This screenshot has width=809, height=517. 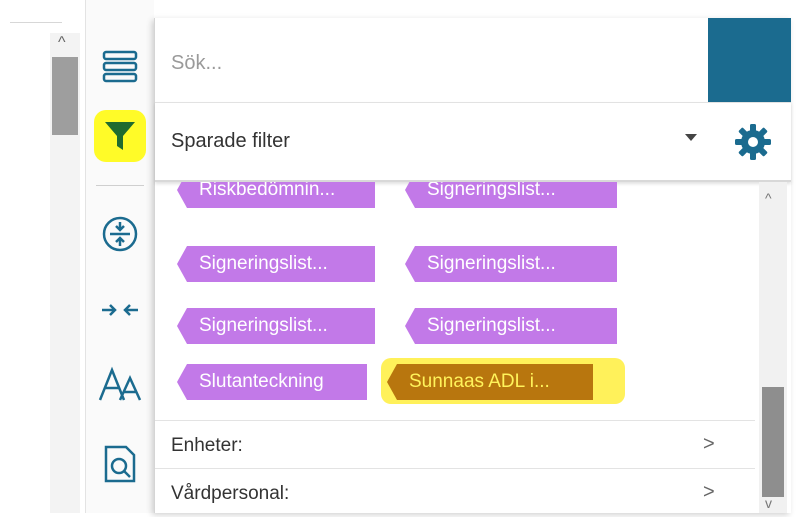 I want to click on search-input, so click(x=431, y=63).